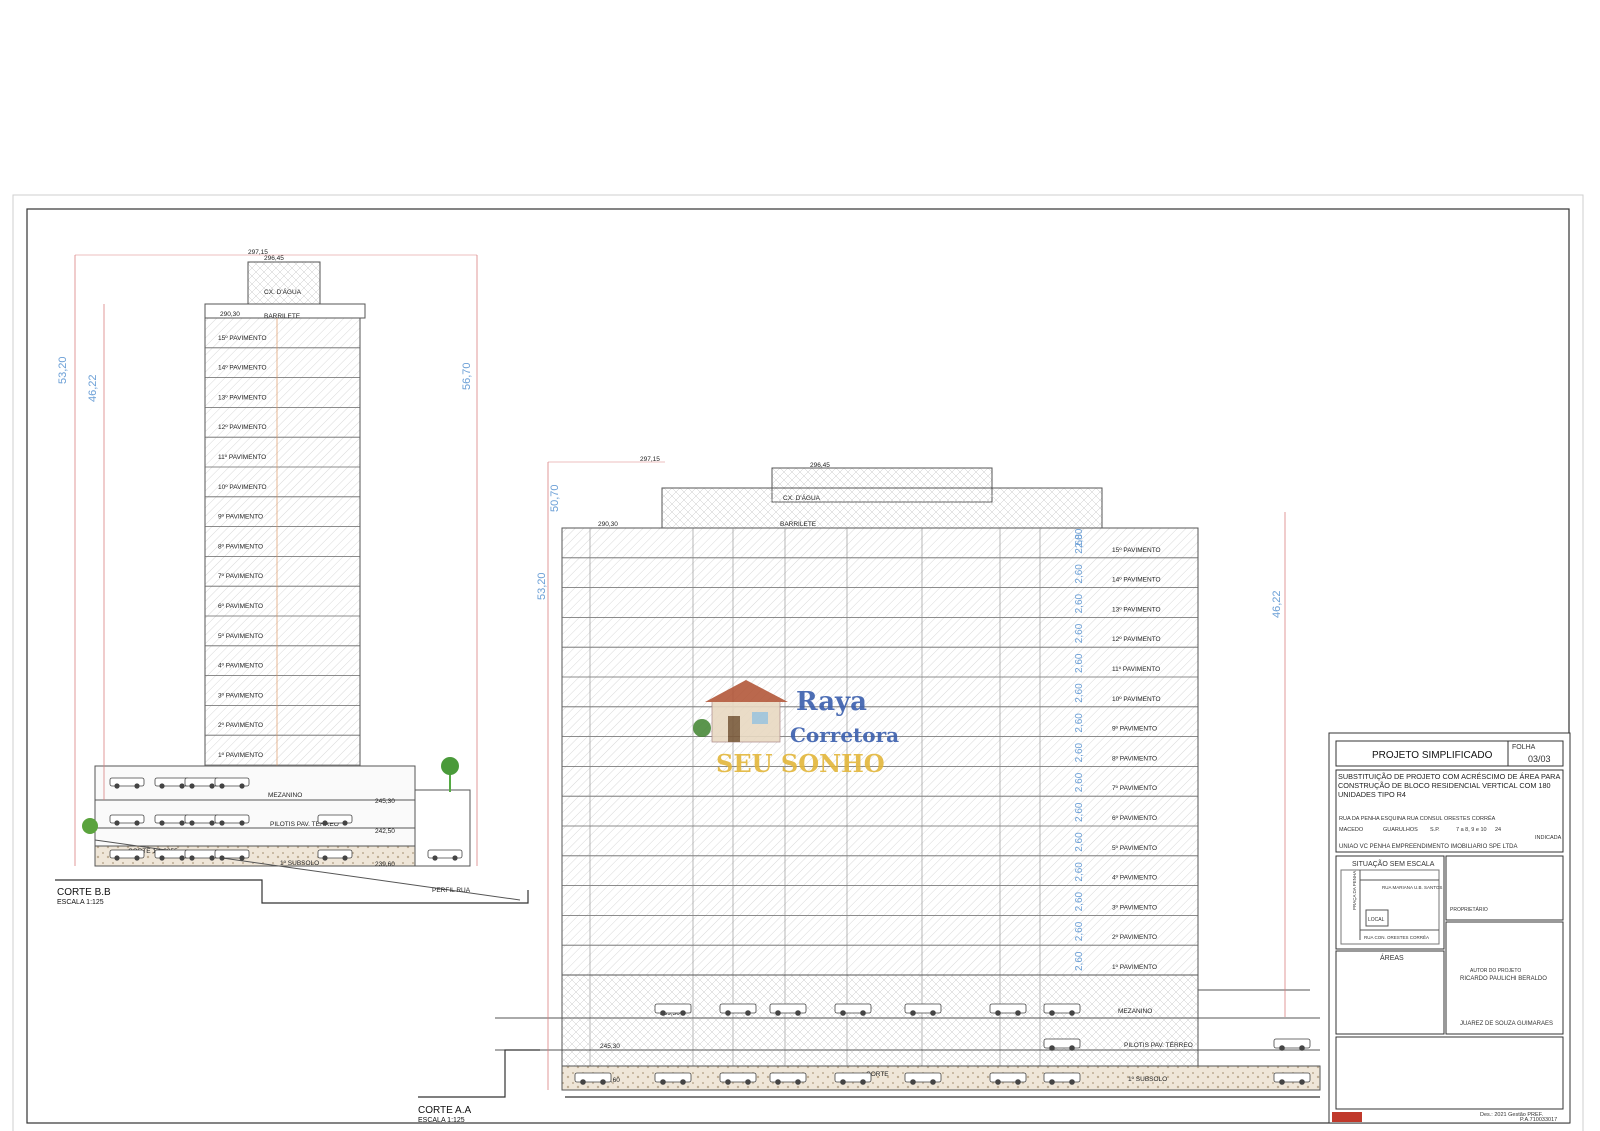 The image size is (1600, 1131). Describe the element at coordinates (282, 316) in the screenshot. I see `bb-barrilete-label: BARRILETE` at that location.